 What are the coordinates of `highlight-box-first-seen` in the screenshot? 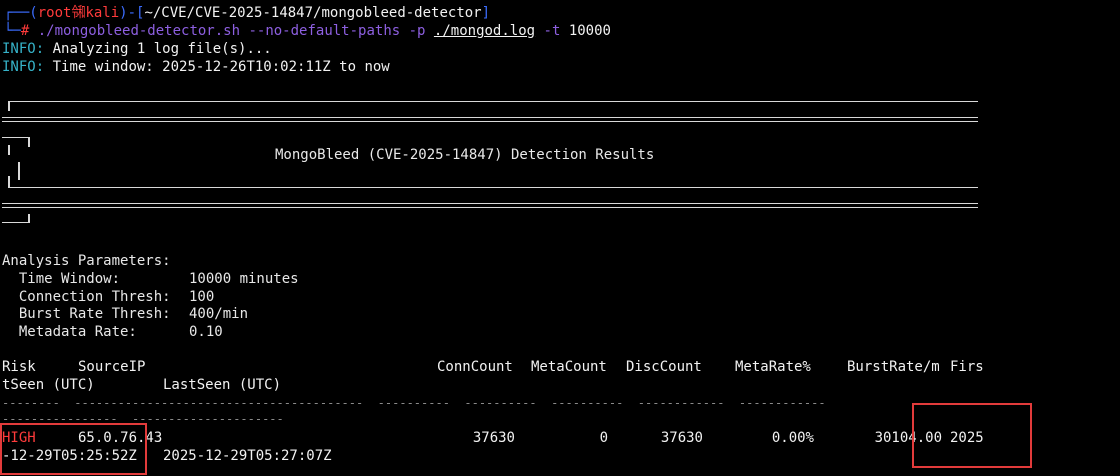 It's located at (972, 435).